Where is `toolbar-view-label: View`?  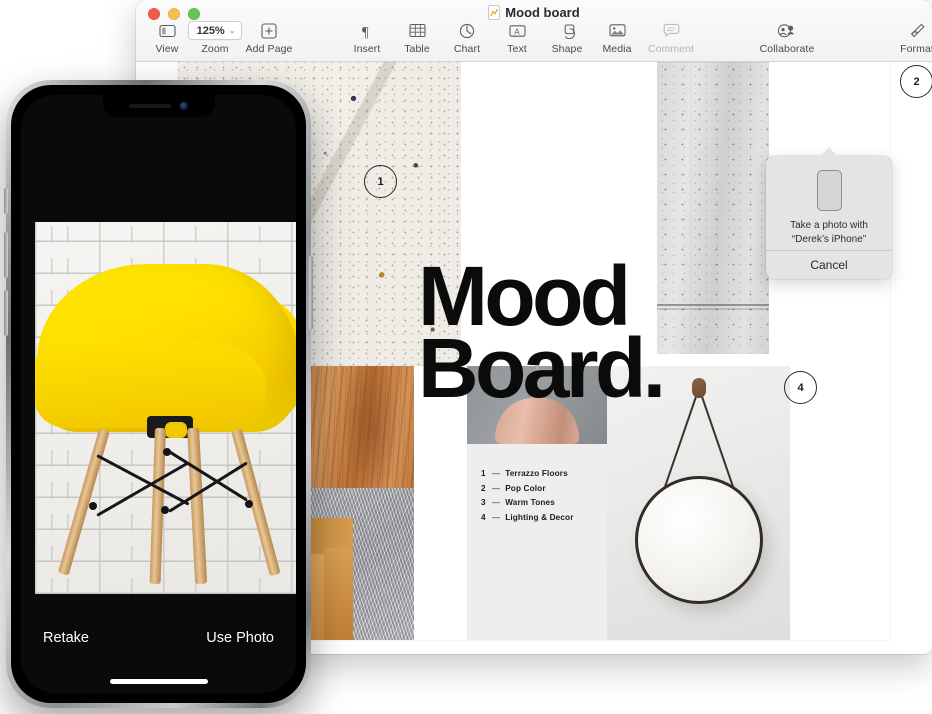
toolbar-view-label: View is located at coordinates (167, 49).